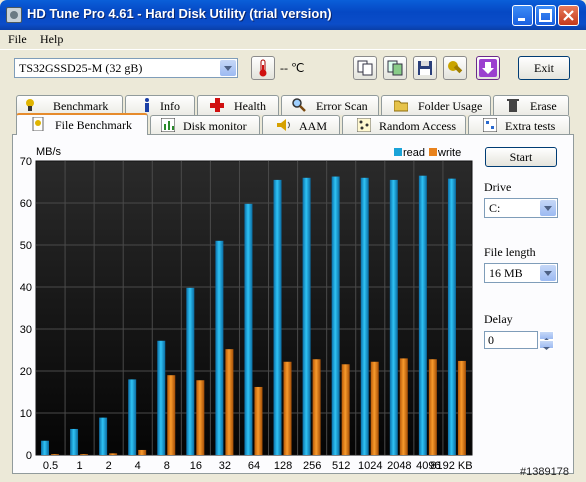 This screenshot has height=482, width=586. Describe the element at coordinates (14, 15) in the screenshot. I see `app-icon` at that location.